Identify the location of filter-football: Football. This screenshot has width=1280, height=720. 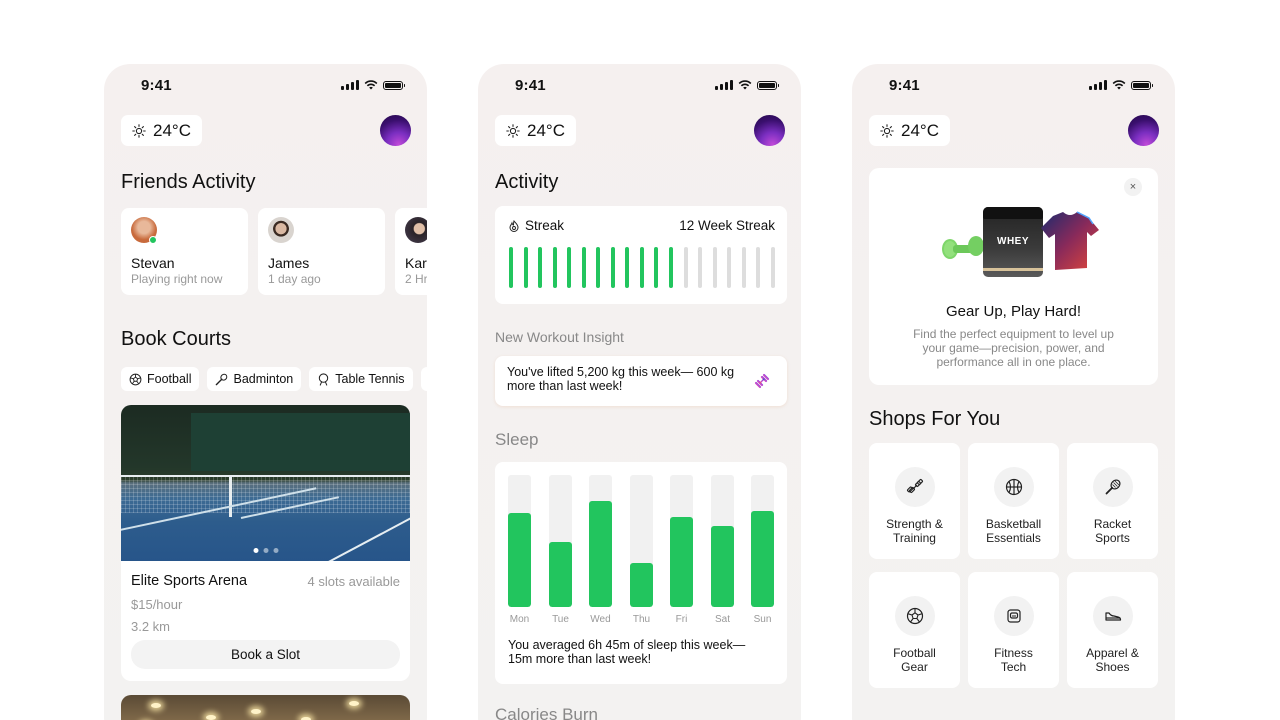
(160, 379).